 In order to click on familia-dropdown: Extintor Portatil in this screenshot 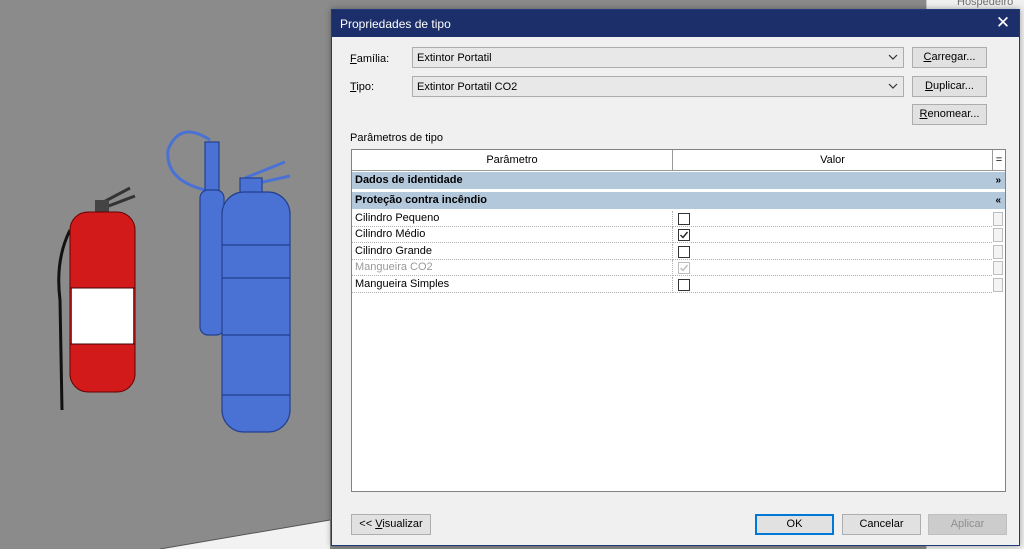, I will do `click(658, 57)`.